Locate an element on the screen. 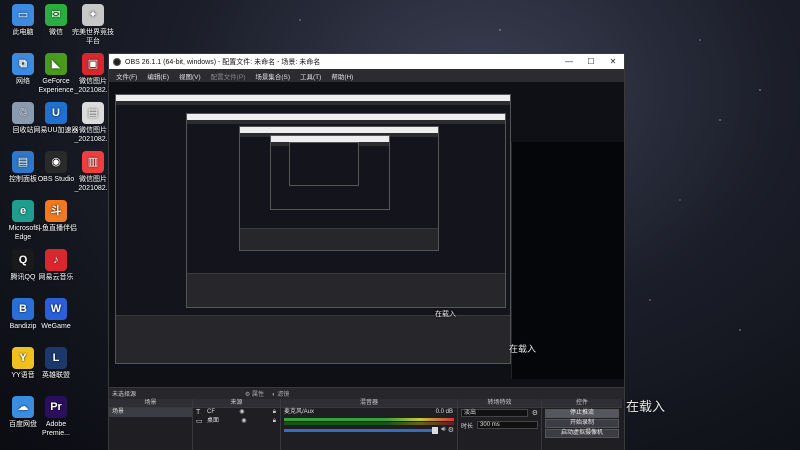  mixer-header: 混音器 is located at coordinates (369, 403).